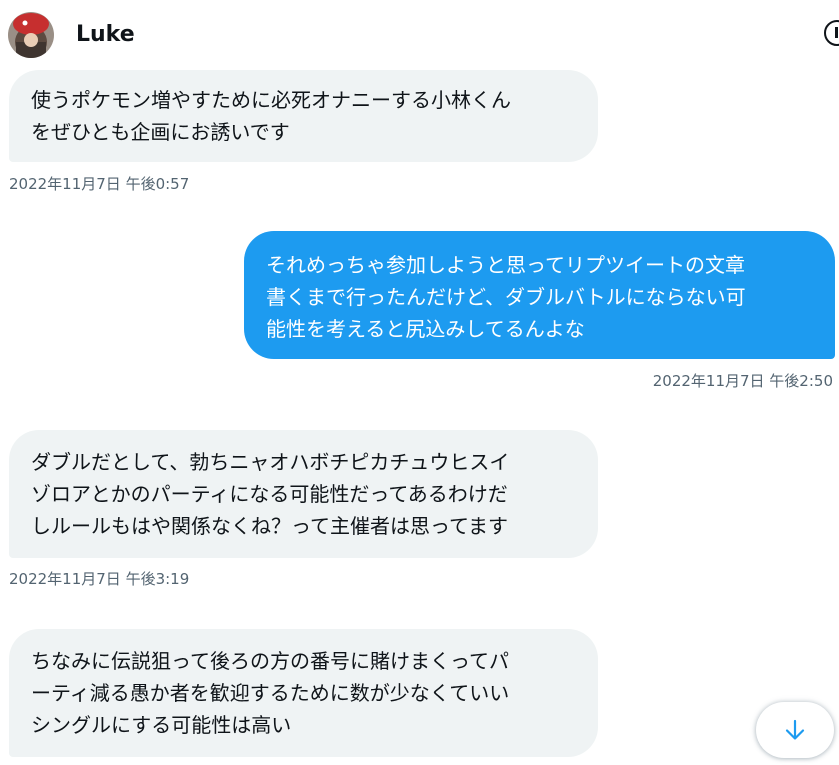  Describe the element at coordinates (105, 35) in the screenshot. I see `conversation-username: Luke` at that location.